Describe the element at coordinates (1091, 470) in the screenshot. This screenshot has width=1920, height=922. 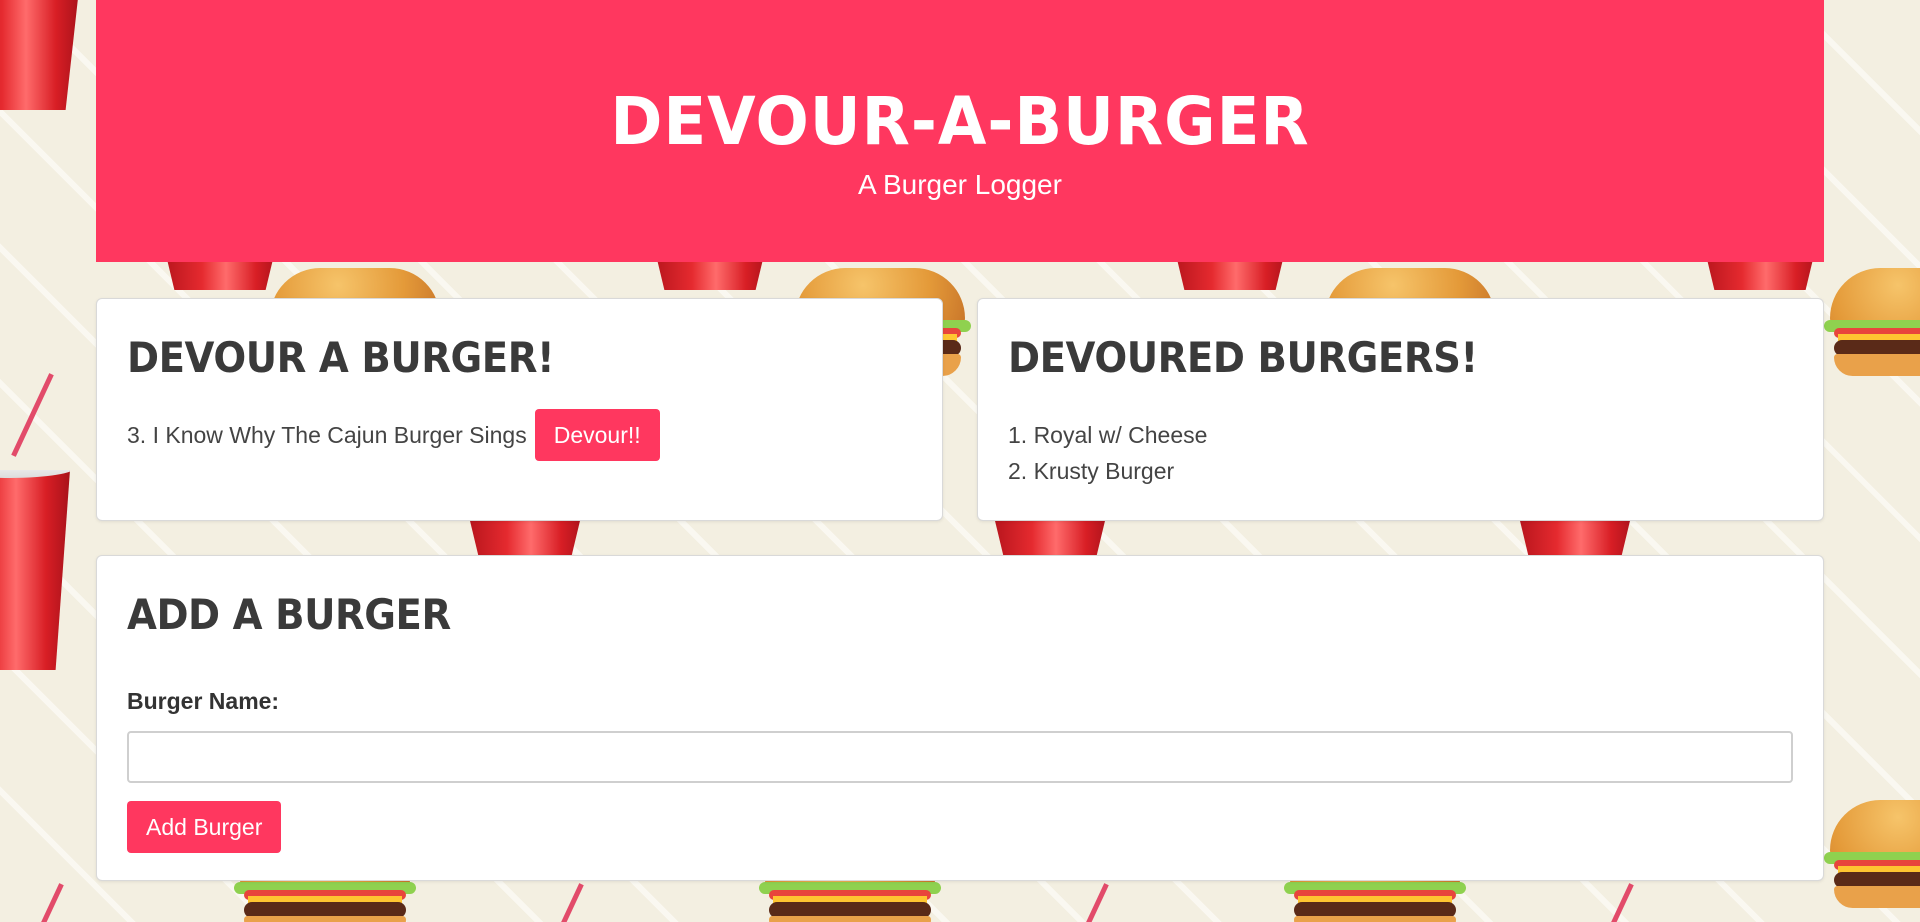
I see `list-item: 2. Krusty Burger` at that location.